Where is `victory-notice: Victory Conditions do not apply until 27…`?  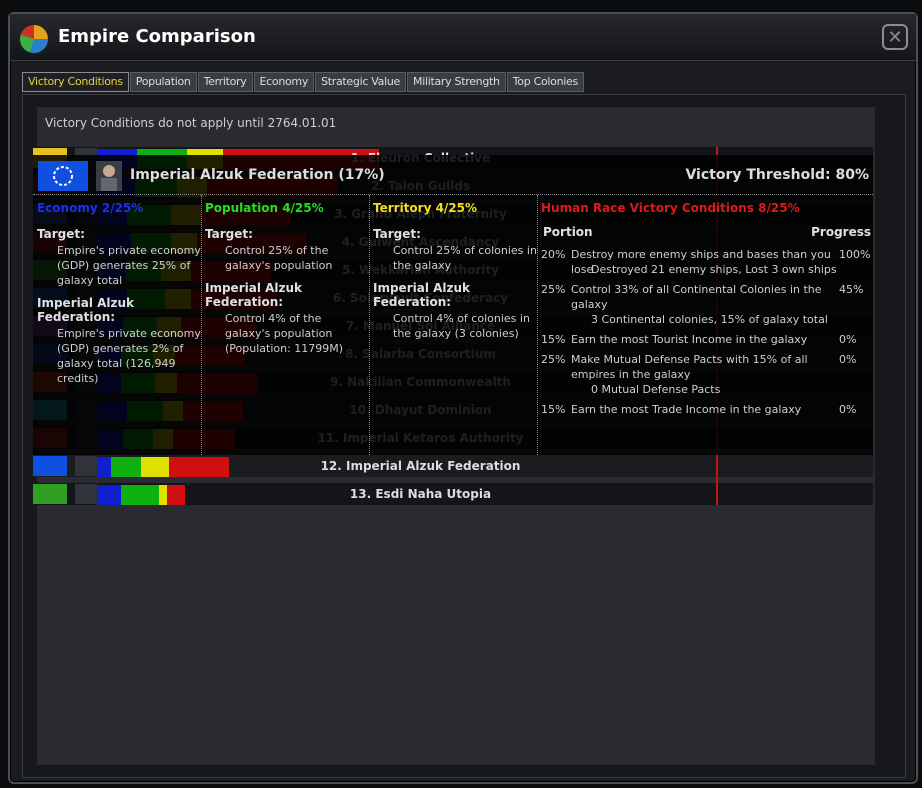 victory-notice: Victory Conditions do not apply until 27… is located at coordinates (191, 123).